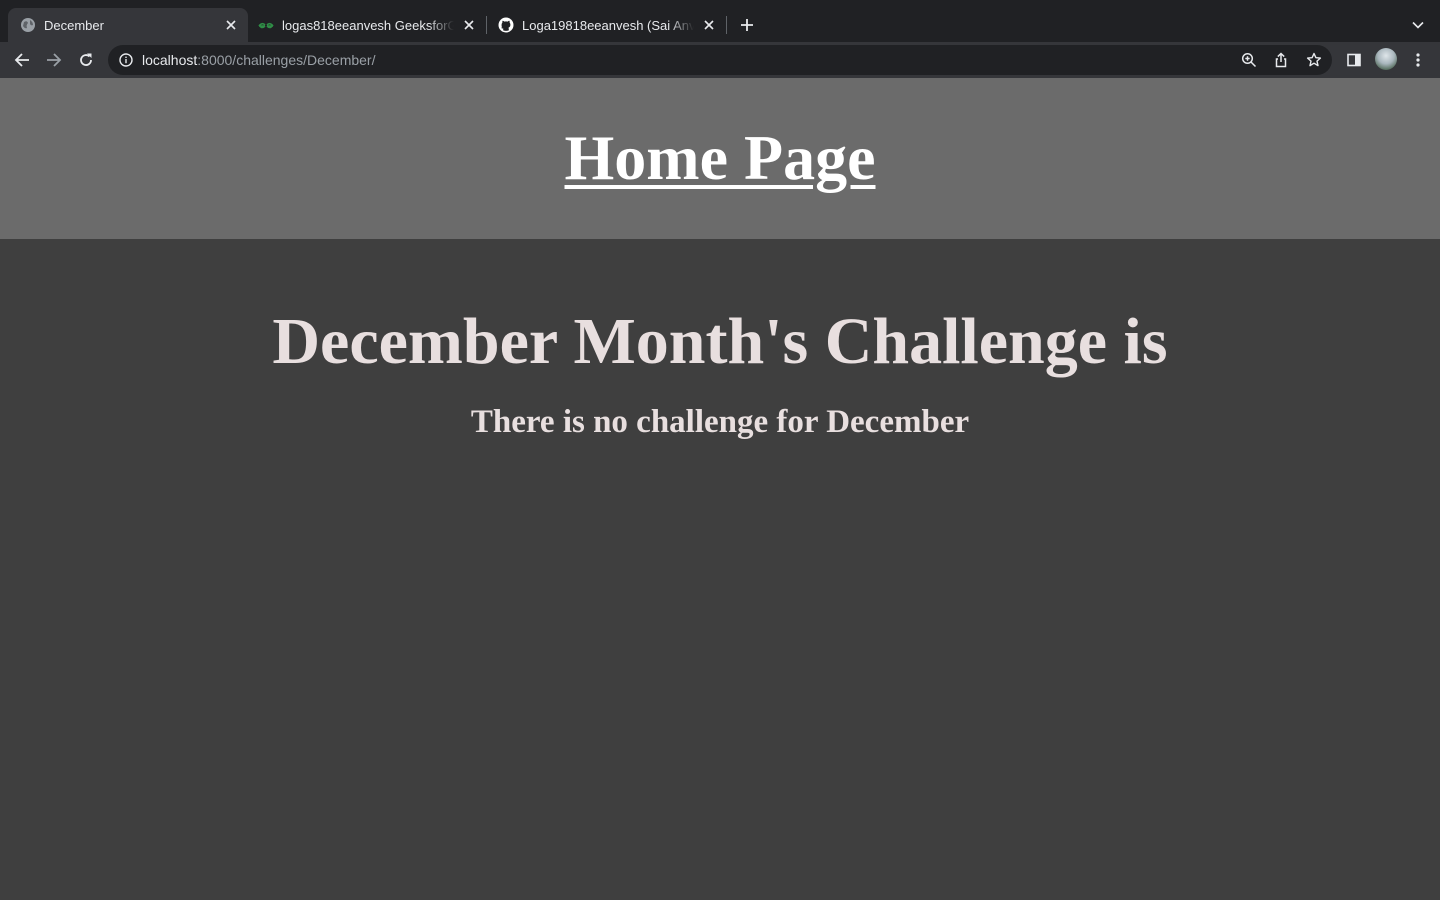 The width and height of the screenshot is (1440, 900). I want to click on forward-button, so click(54, 60).